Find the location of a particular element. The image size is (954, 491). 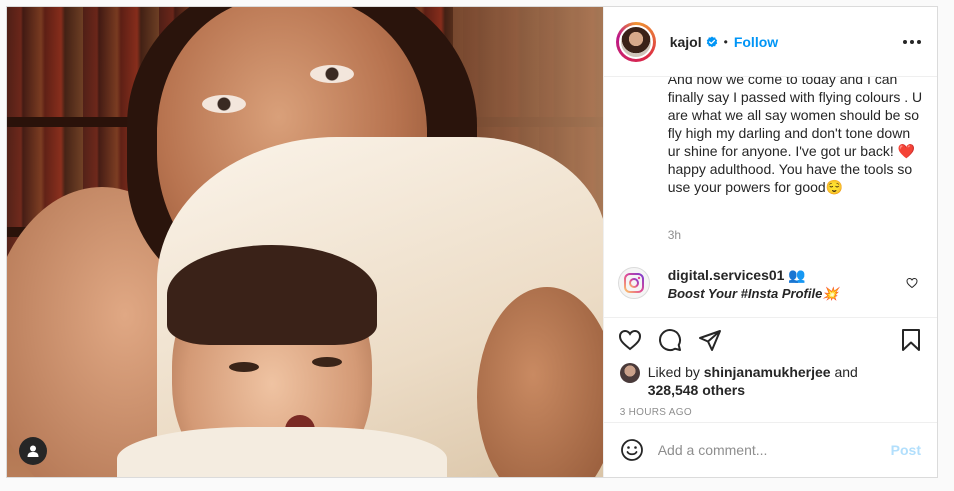

instagram-logo-icon is located at coordinates (633, 283).